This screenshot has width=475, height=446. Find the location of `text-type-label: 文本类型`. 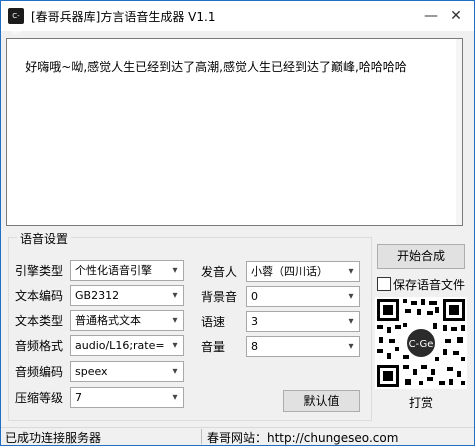

text-type-label: 文本类型 is located at coordinates (39, 321).